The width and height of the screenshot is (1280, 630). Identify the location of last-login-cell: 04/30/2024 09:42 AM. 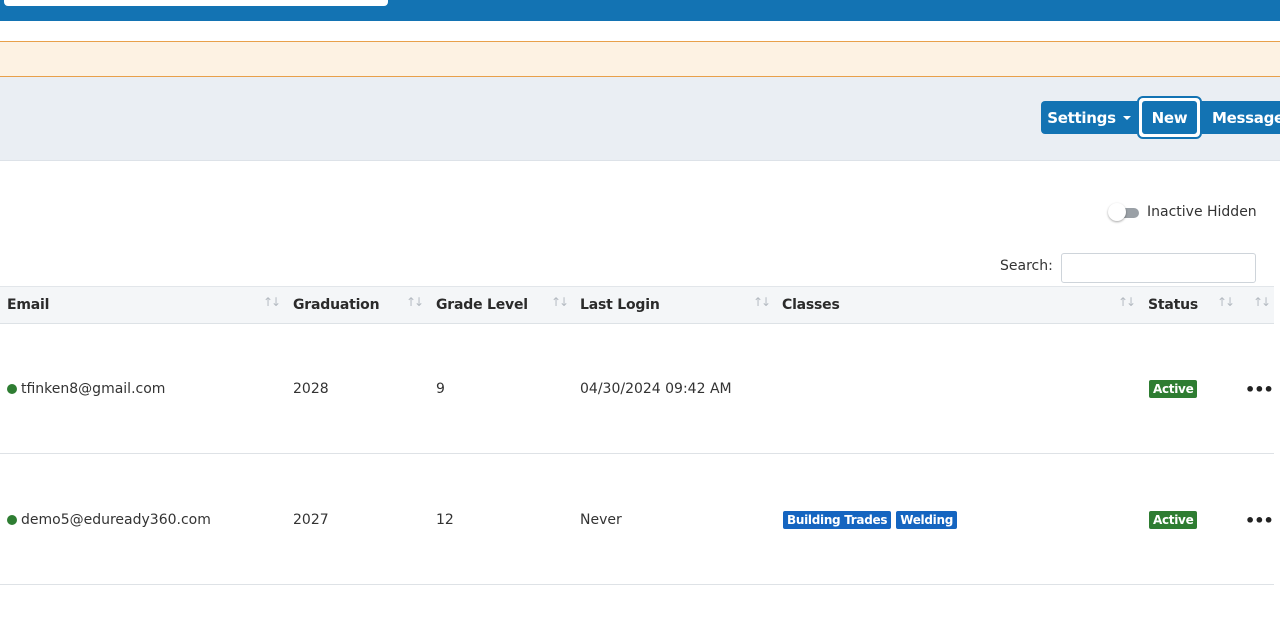
(656, 389).